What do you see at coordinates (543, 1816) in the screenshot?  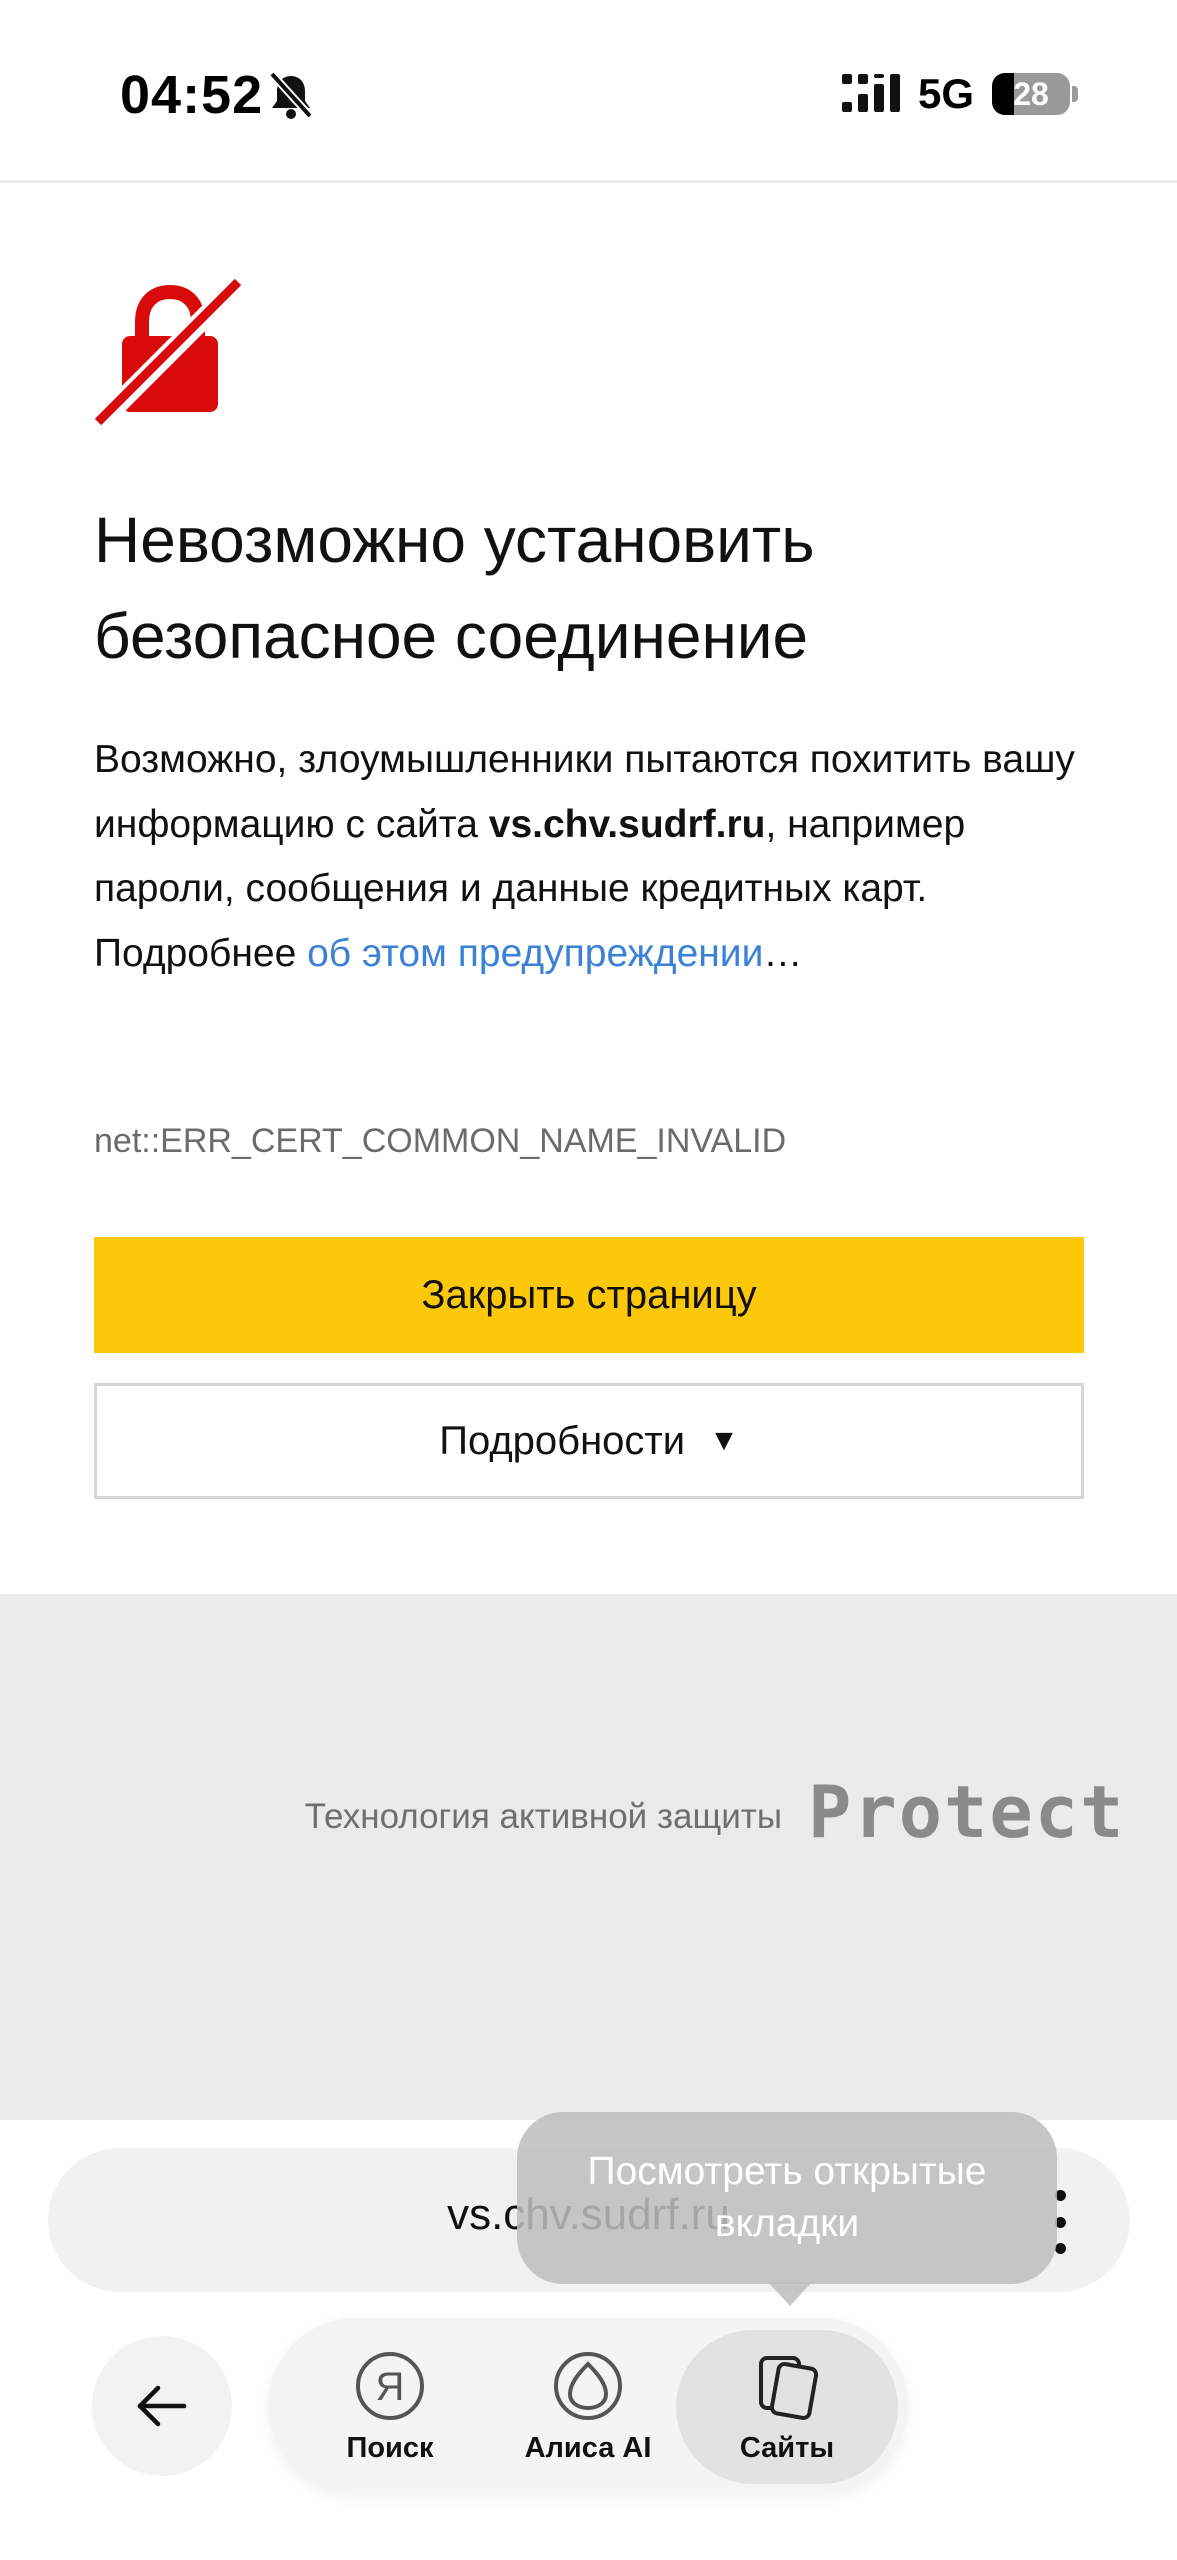 I see `protect-caption: Технология активной защиты` at bounding box center [543, 1816].